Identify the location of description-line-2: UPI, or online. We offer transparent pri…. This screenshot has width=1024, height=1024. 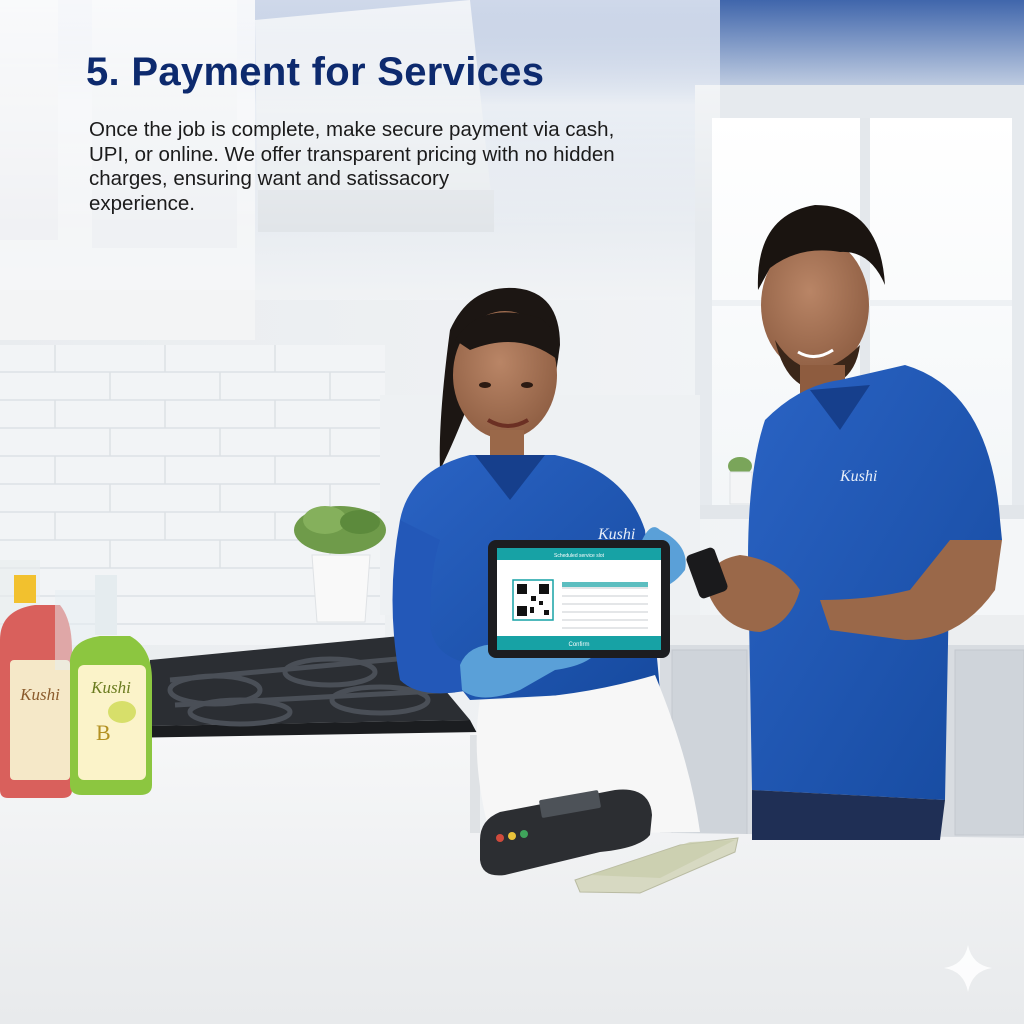
(352, 154).